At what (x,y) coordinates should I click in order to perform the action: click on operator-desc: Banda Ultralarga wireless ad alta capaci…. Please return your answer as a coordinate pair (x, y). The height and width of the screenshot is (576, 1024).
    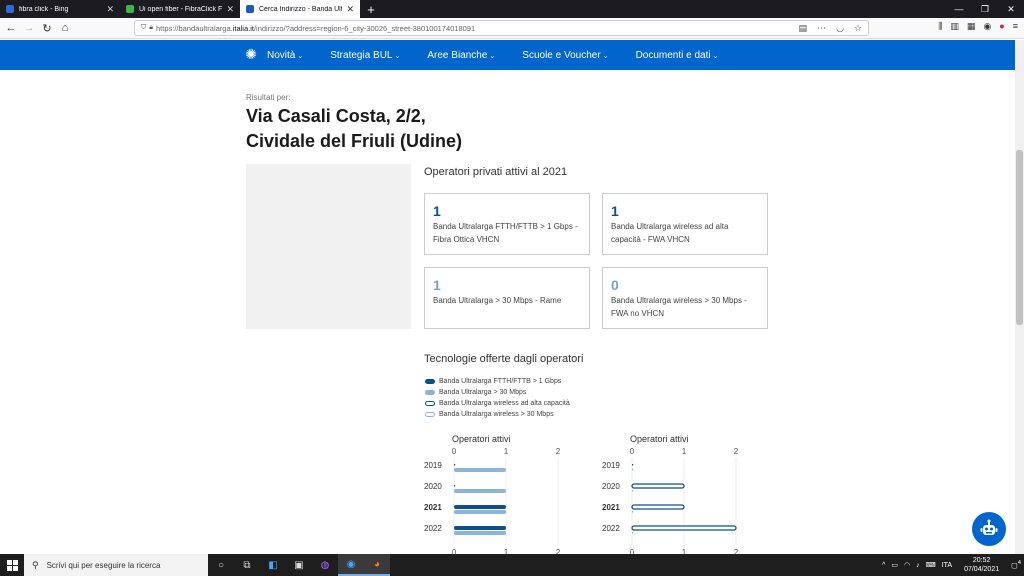
    Looking at the image, I should click on (670, 233).